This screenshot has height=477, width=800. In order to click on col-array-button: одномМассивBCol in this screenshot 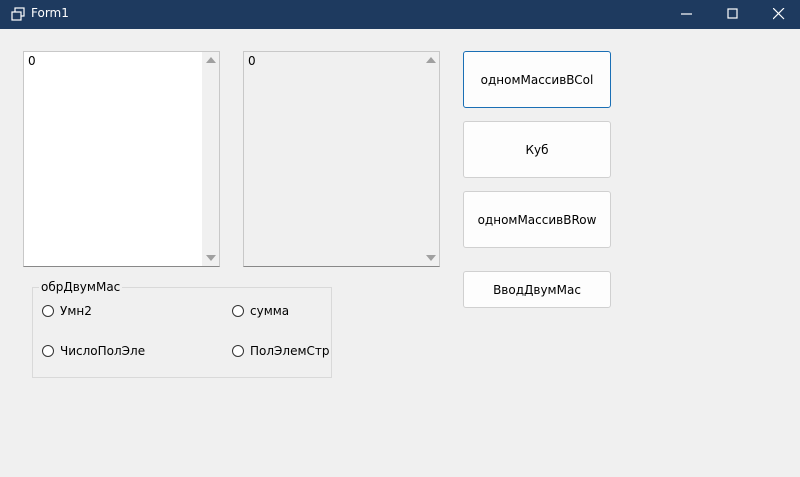, I will do `click(537, 79)`.